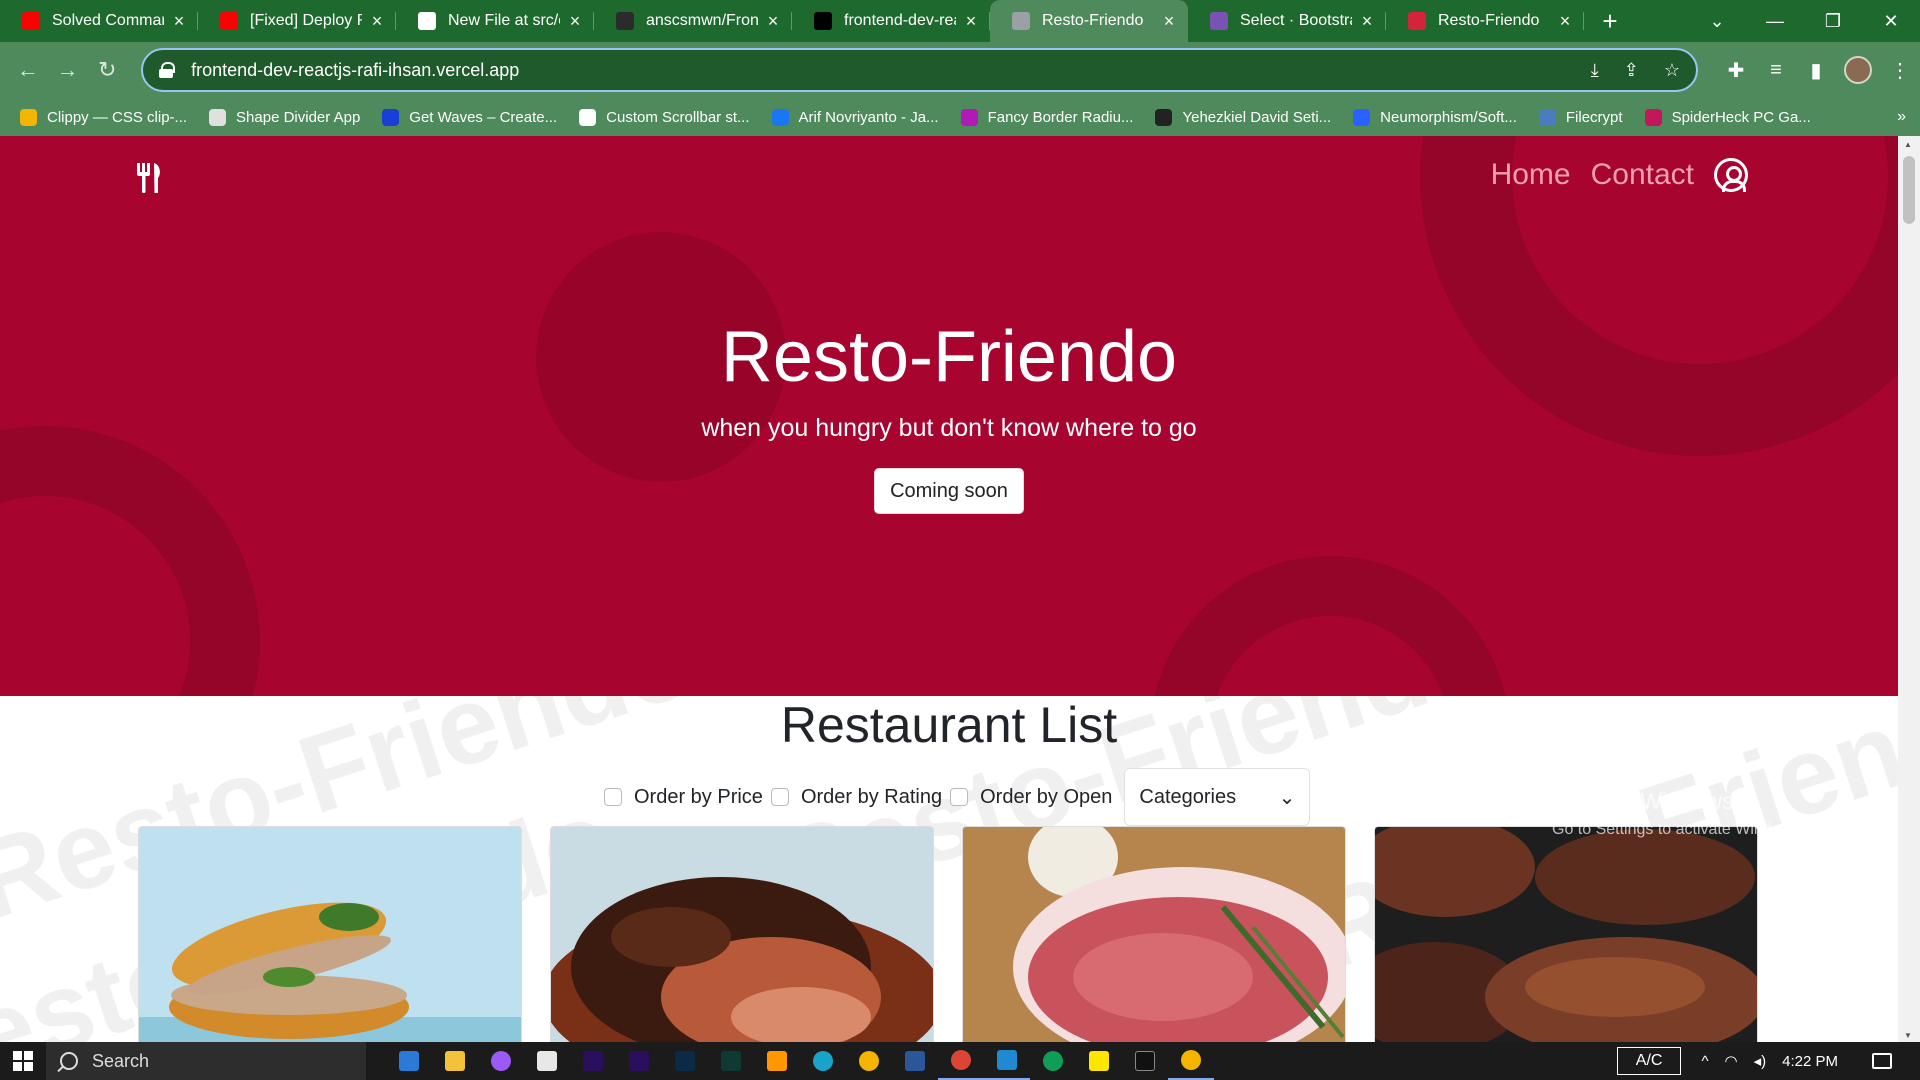 The height and width of the screenshot is (1080, 1920). What do you see at coordinates (698, 796) in the screenshot?
I see `filter-label: Order by Price` at bounding box center [698, 796].